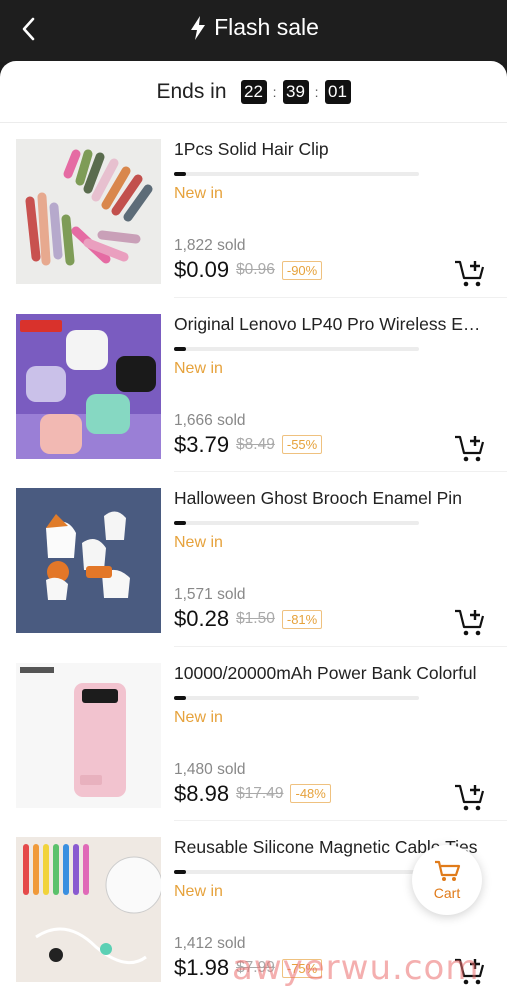 This screenshot has height=1000, width=507. I want to click on price-row: $8.98 $17.49 -48%, so click(252, 794).